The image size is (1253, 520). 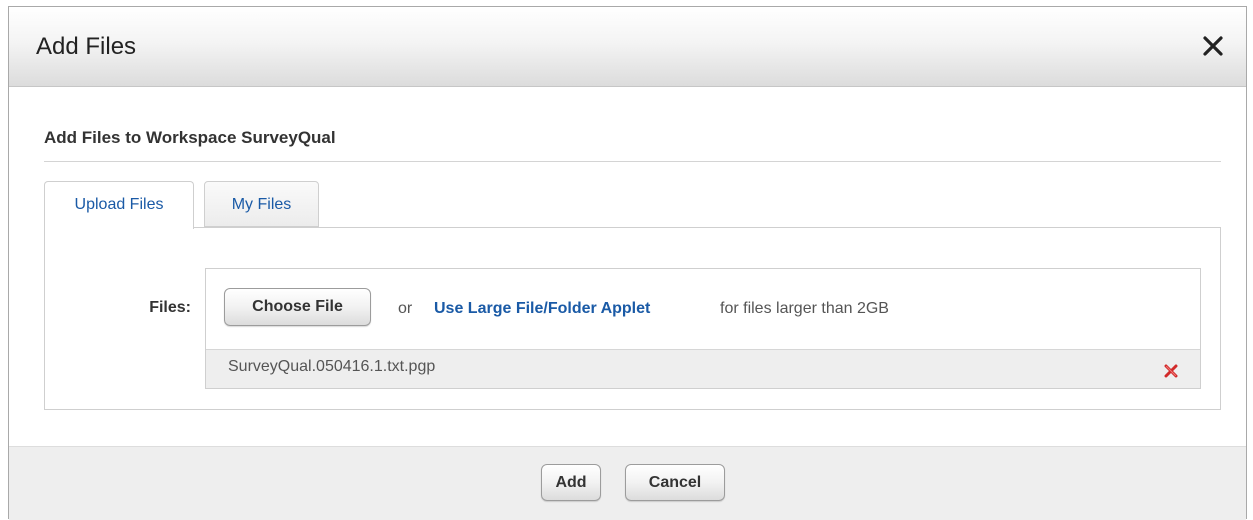 What do you see at coordinates (405, 308) in the screenshot?
I see `or-text: or` at bounding box center [405, 308].